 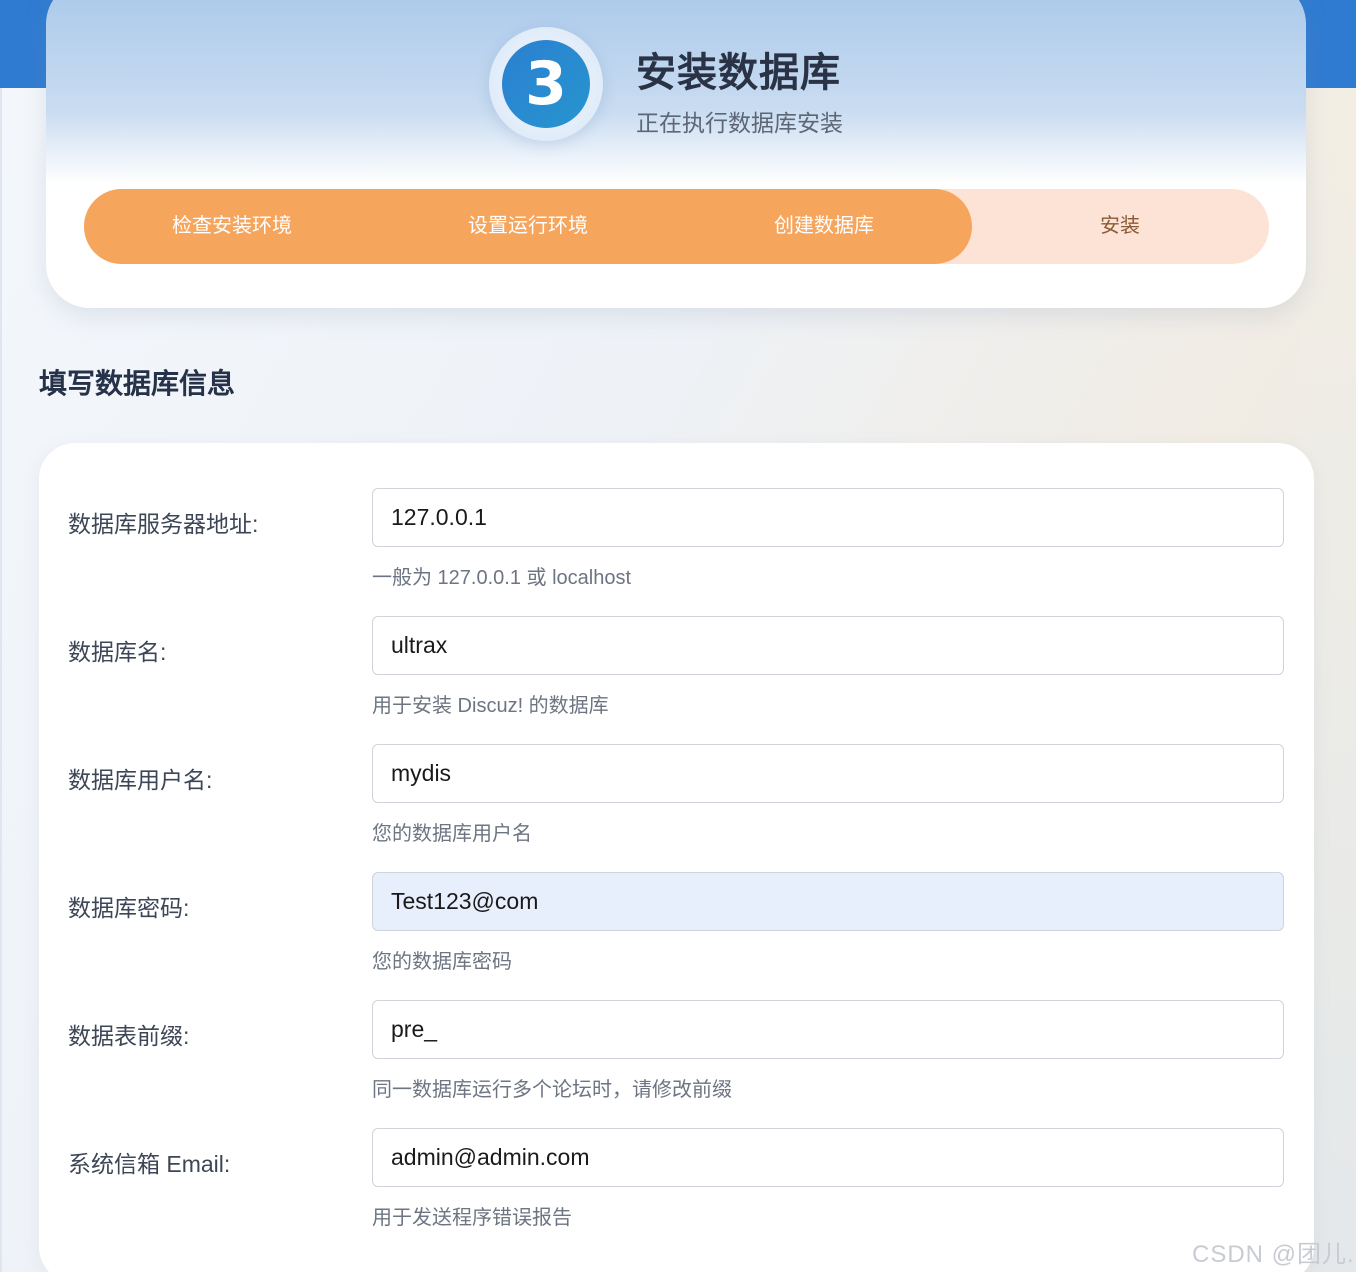 I want to click on db-name-hint: 用于安装 Discuz! 的数据库, so click(x=490, y=706).